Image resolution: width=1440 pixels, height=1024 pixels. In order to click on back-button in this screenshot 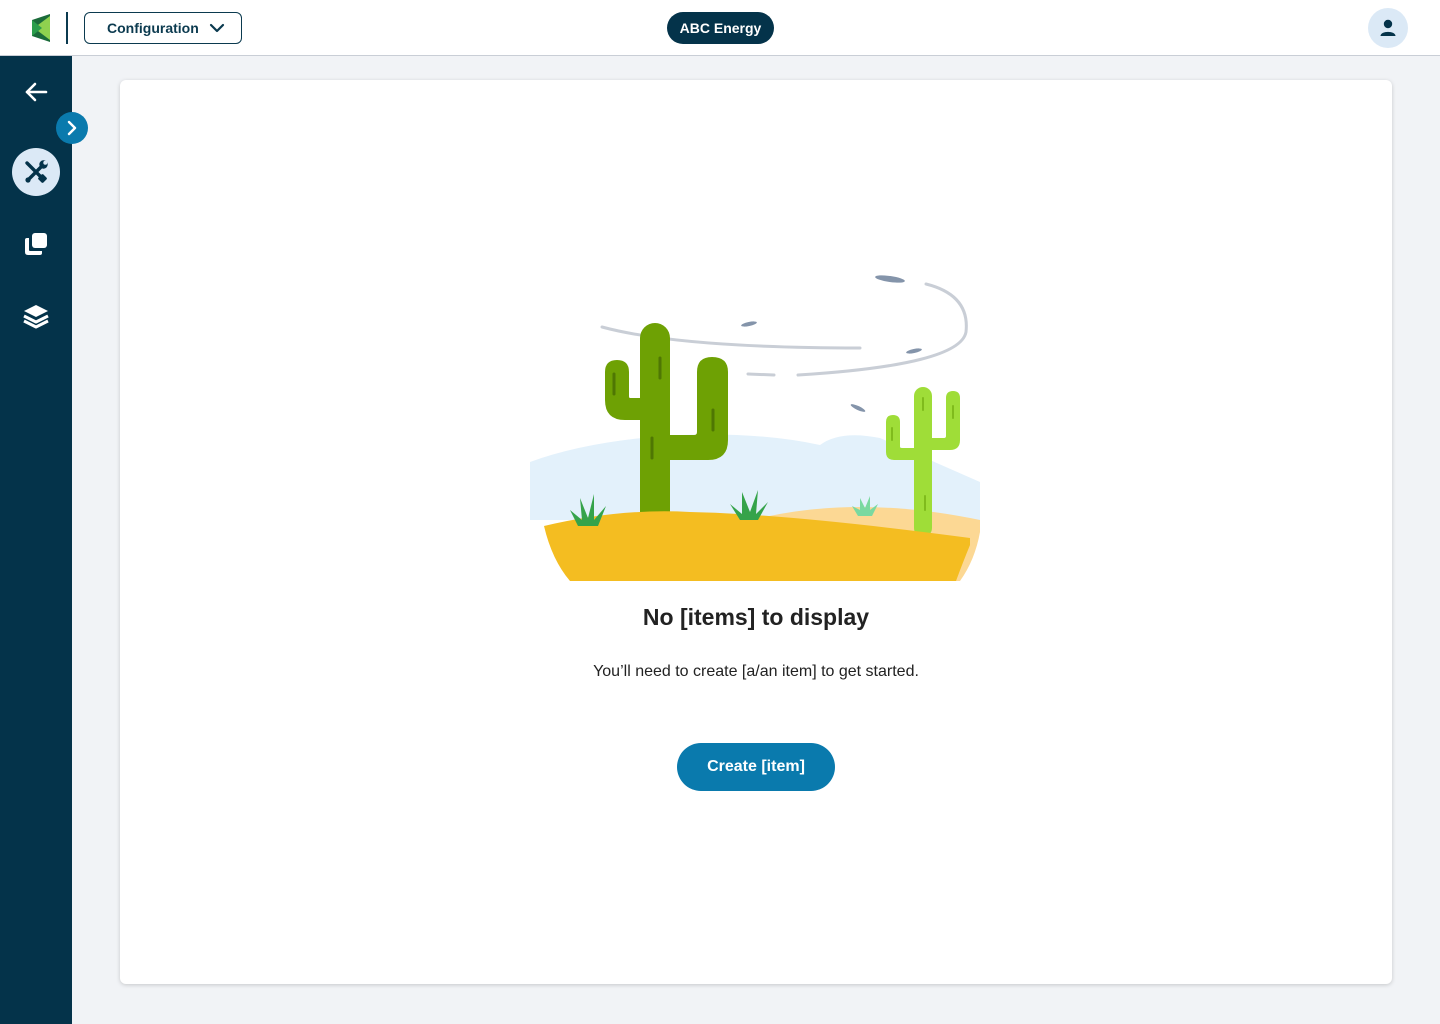, I will do `click(36, 92)`.